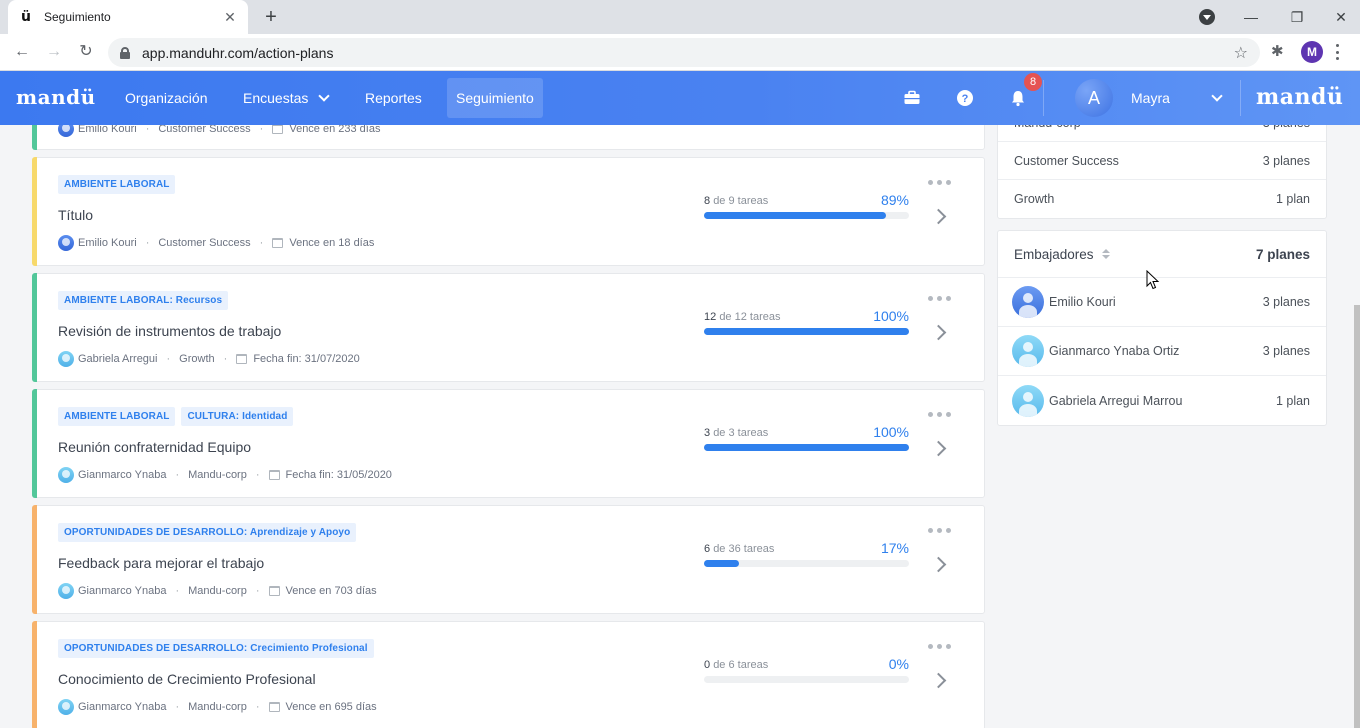 The width and height of the screenshot is (1360, 728). What do you see at coordinates (1217, 96) in the screenshot?
I see `user-menu-chevron-icon` at bounding box center [1217, 96].